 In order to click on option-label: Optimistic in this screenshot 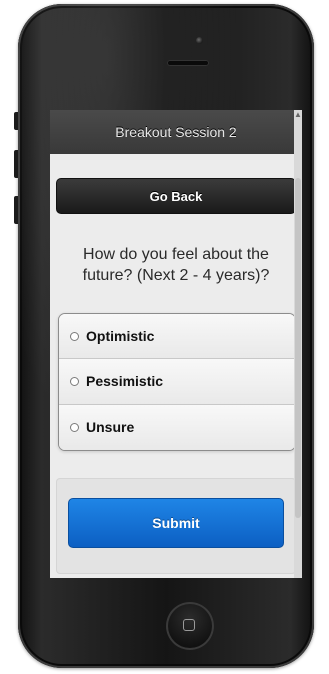, I will do `click(120, 336)`.